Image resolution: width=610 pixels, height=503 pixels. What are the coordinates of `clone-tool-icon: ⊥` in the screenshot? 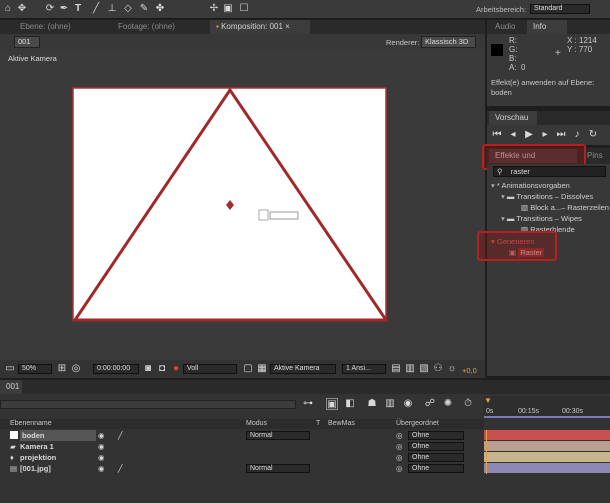 It's located at (112, 9).